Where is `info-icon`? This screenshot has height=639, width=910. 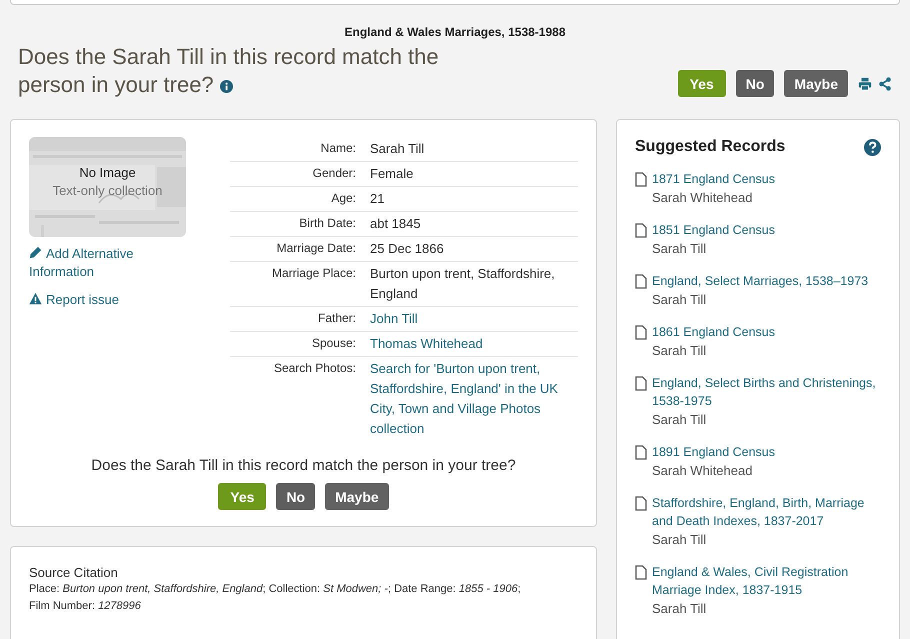
info-icon is located at coordinates (226, 86).